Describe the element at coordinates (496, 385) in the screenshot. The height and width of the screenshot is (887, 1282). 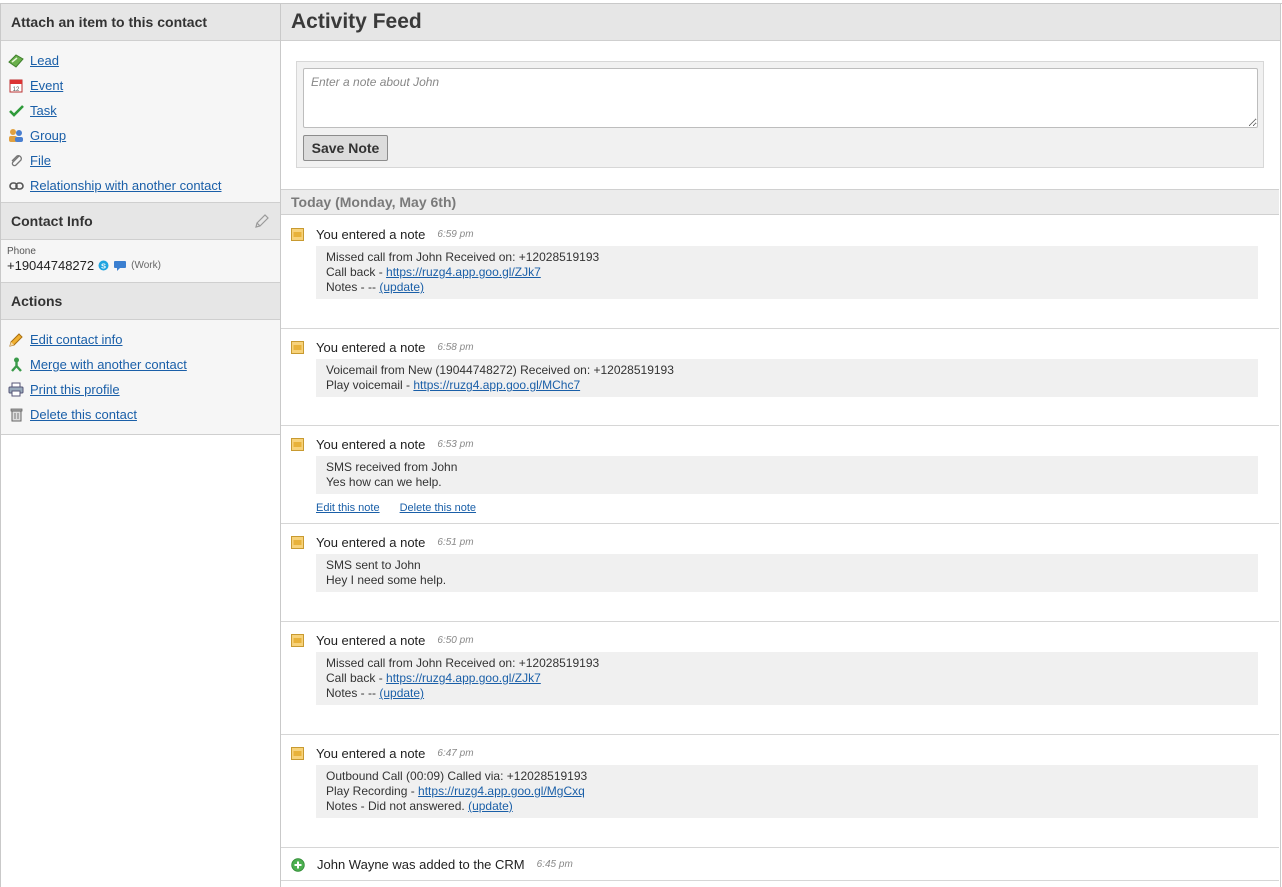
I see `entry-link: https://ruzg4.app.goo.gl/MChc7` at that location.